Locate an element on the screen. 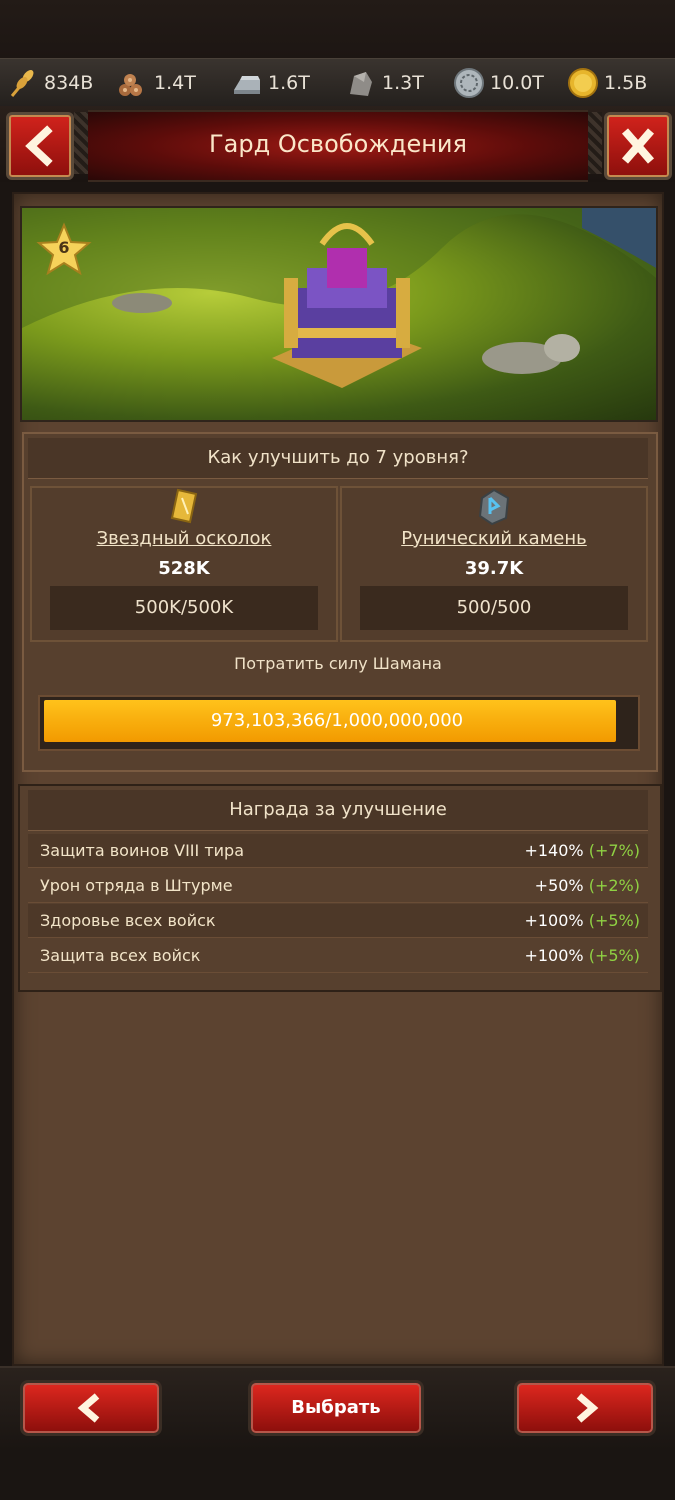  resource-name-link: Рунический камень is located at coordinates (494, 538).